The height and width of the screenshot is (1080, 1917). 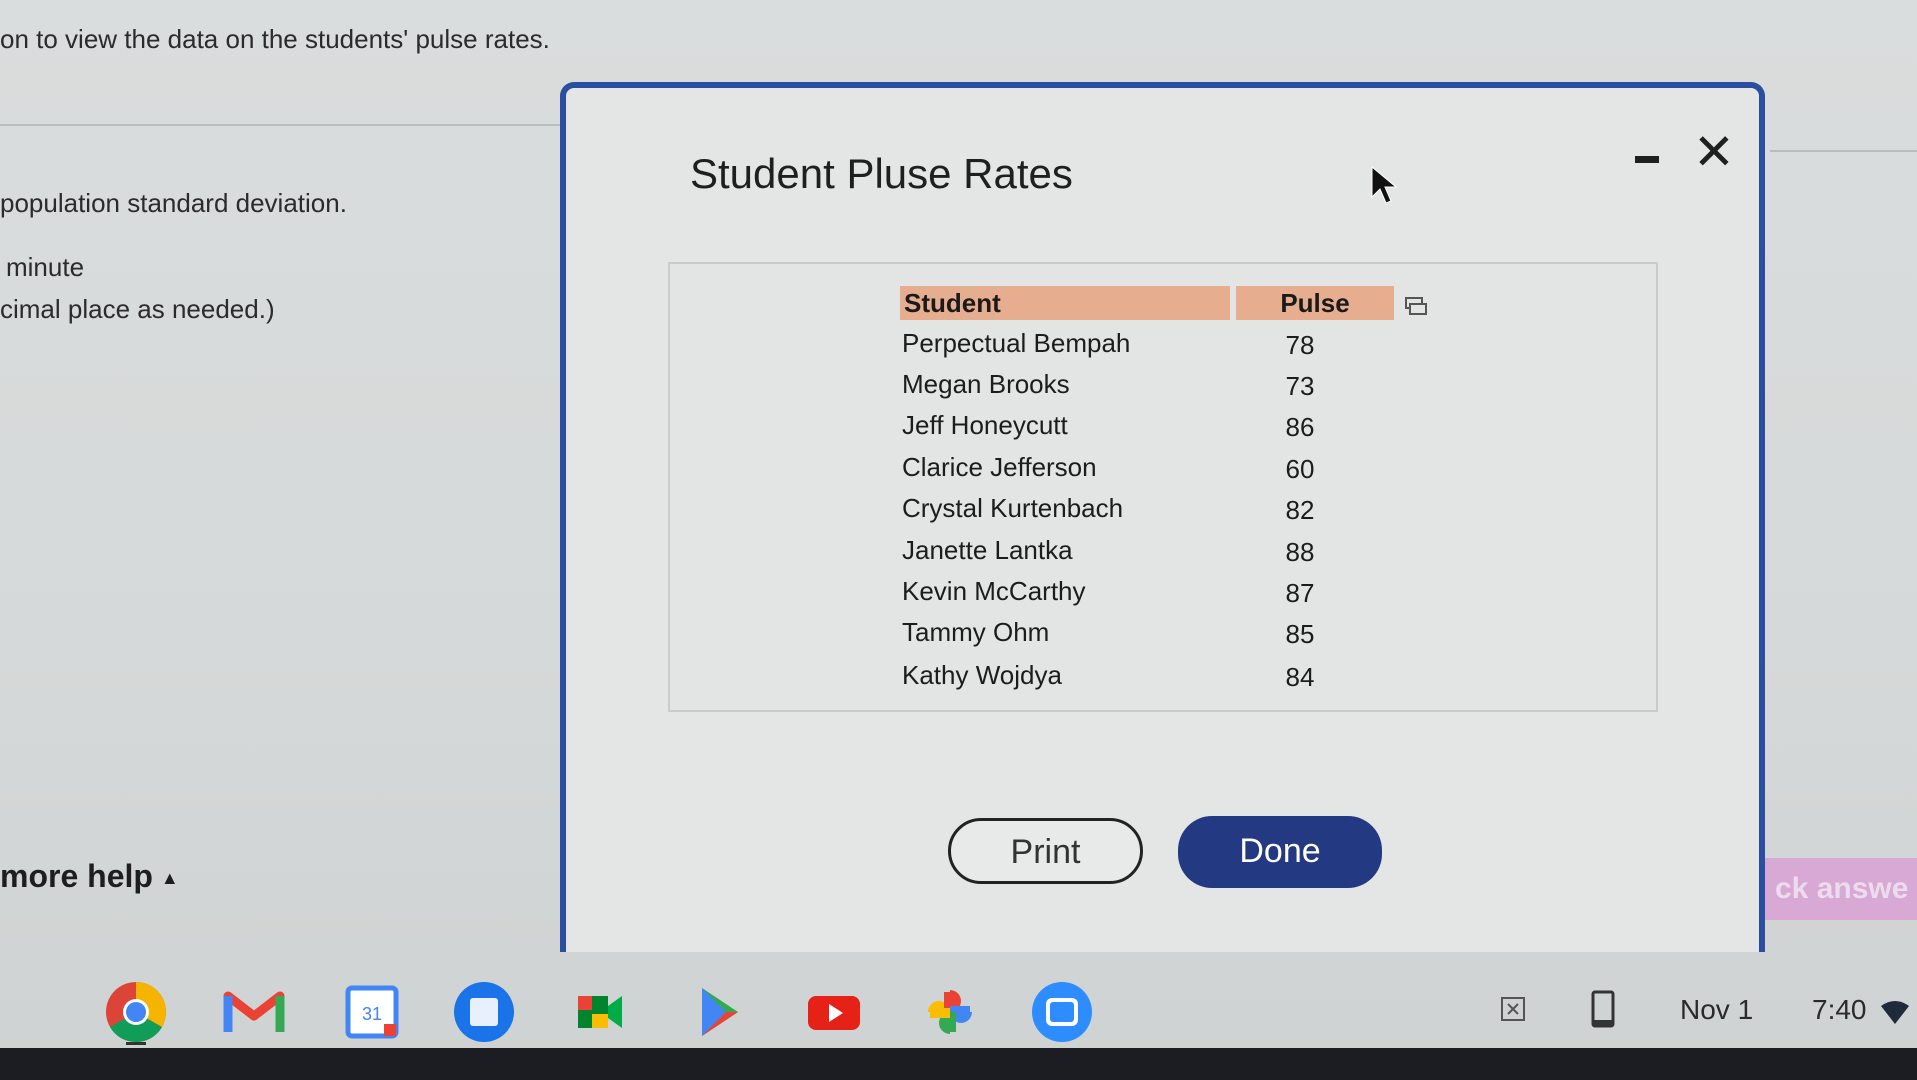 What do you see at coordinates (1714, 152) in the screenshot?
I see `close-button: ✕` at bounding box center [1714, 152].